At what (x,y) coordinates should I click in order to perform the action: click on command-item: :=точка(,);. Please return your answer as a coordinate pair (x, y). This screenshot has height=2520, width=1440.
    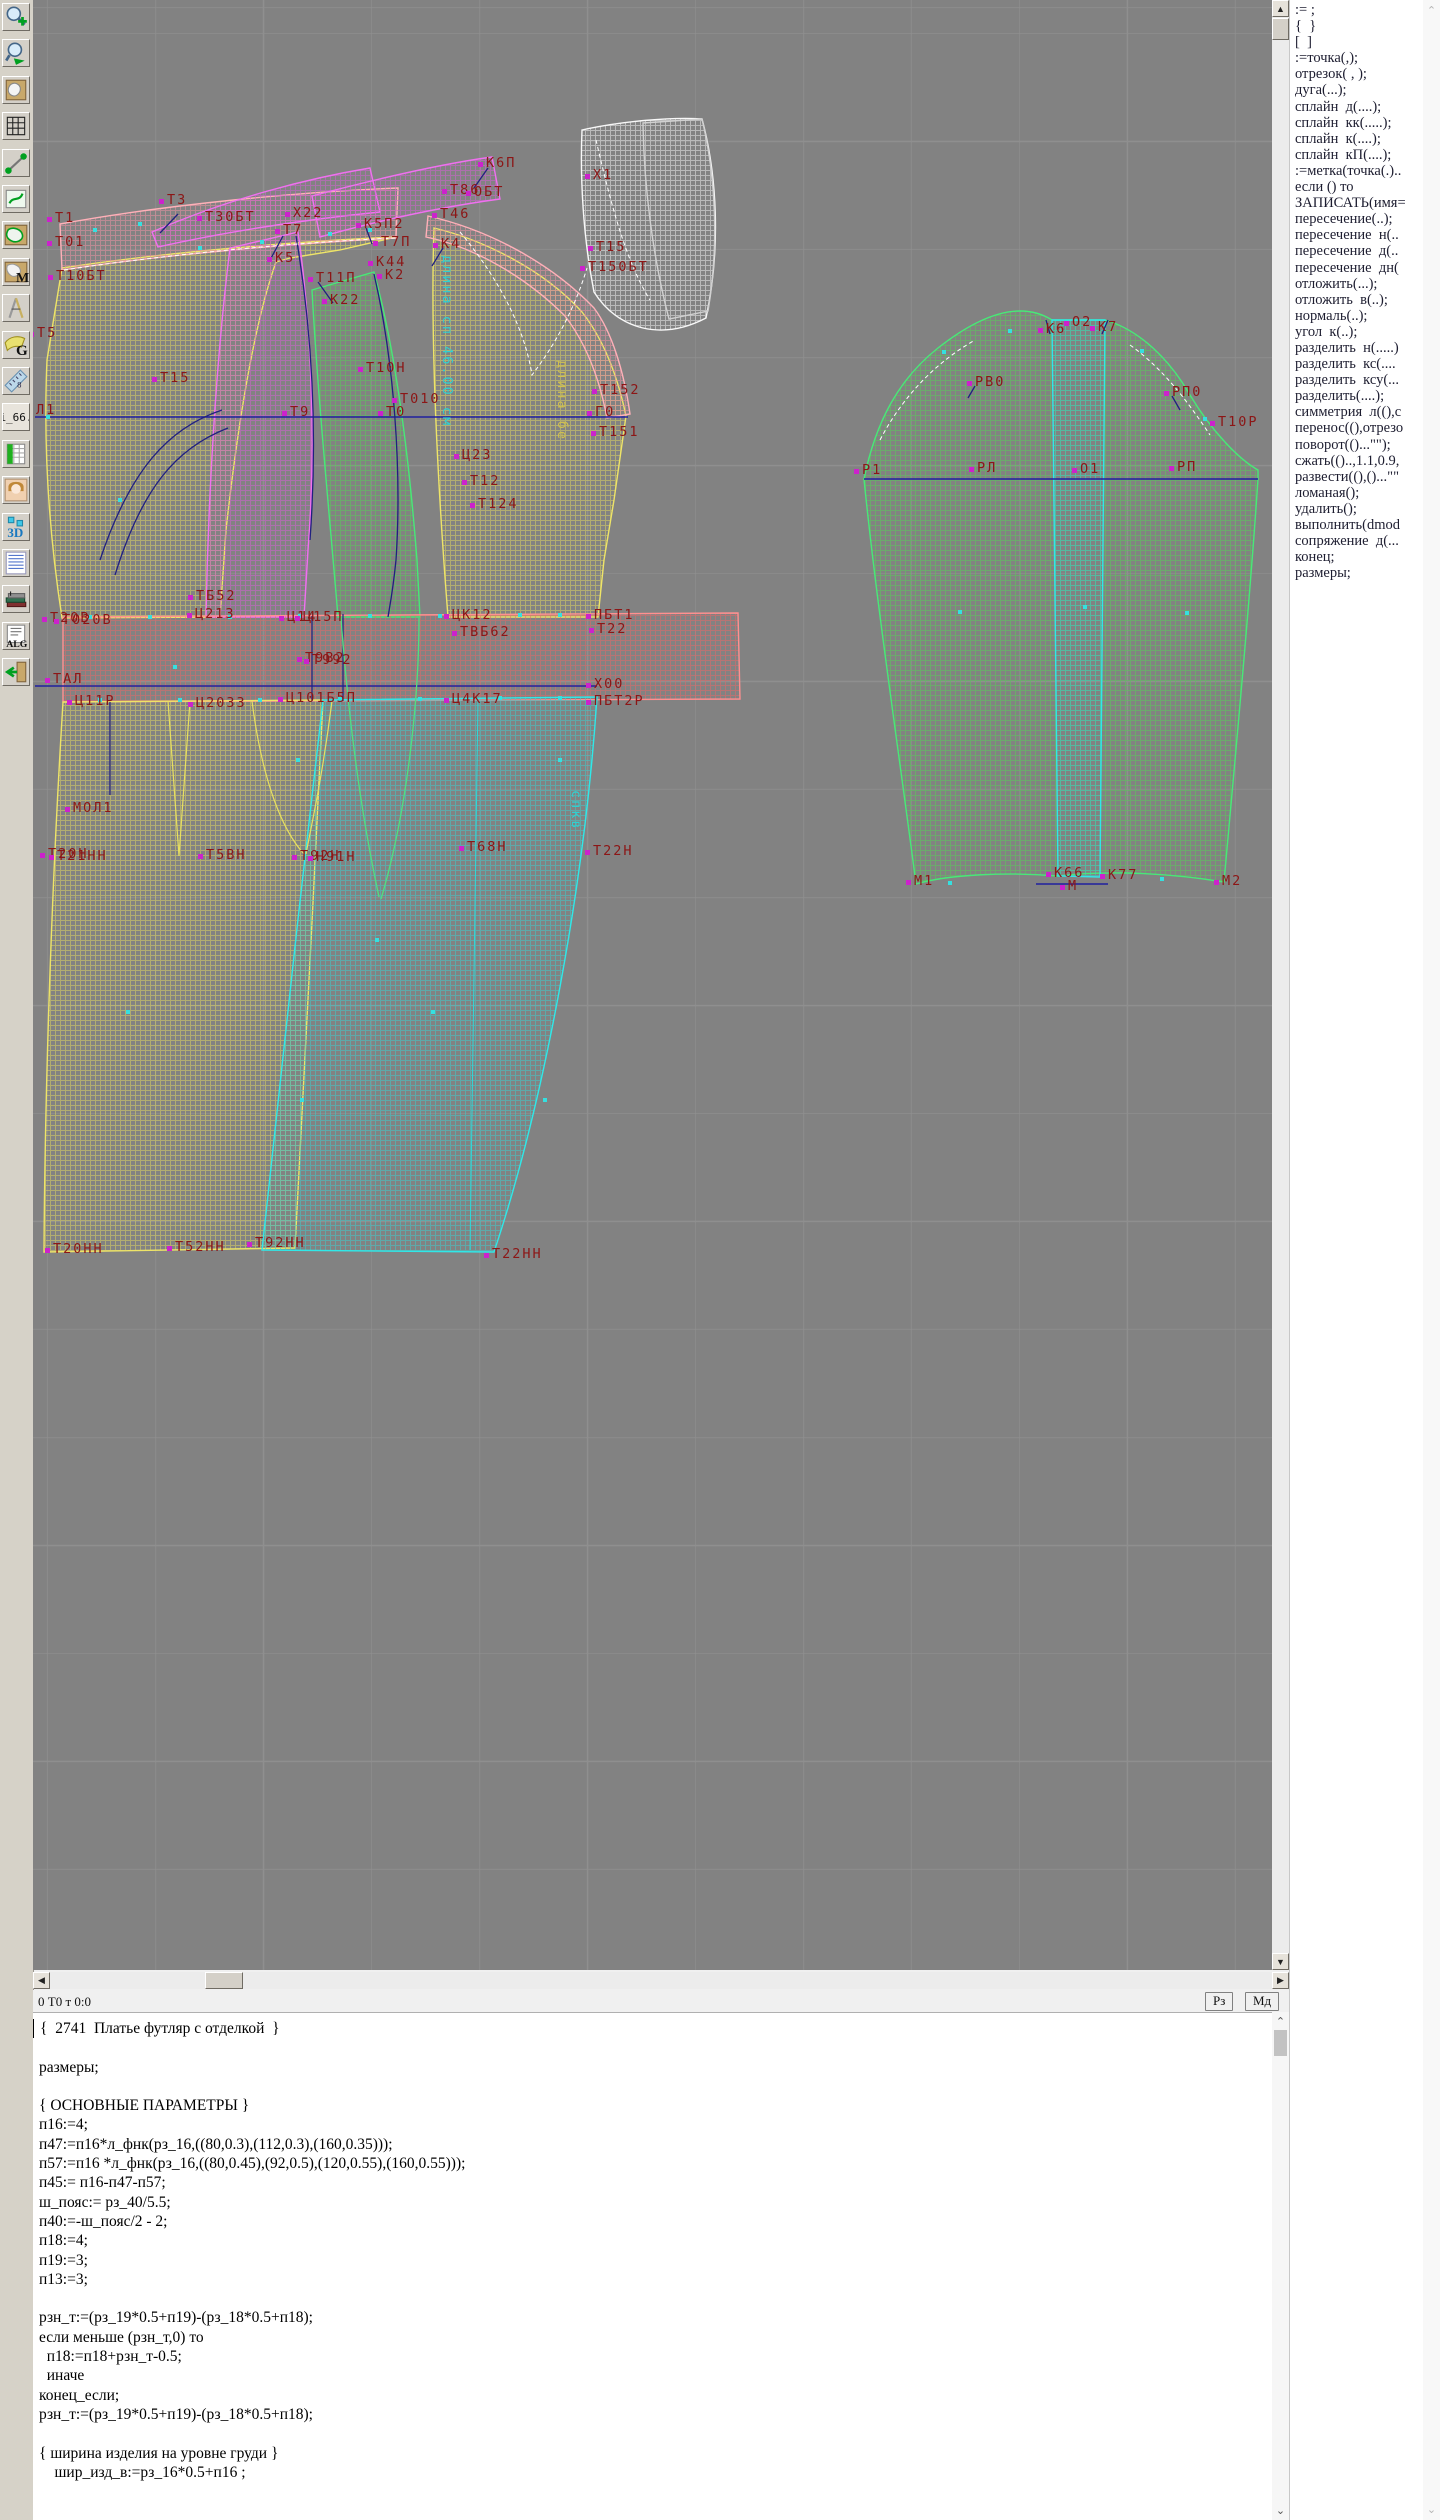
    Looking at the image, I should click on (1357, 58).